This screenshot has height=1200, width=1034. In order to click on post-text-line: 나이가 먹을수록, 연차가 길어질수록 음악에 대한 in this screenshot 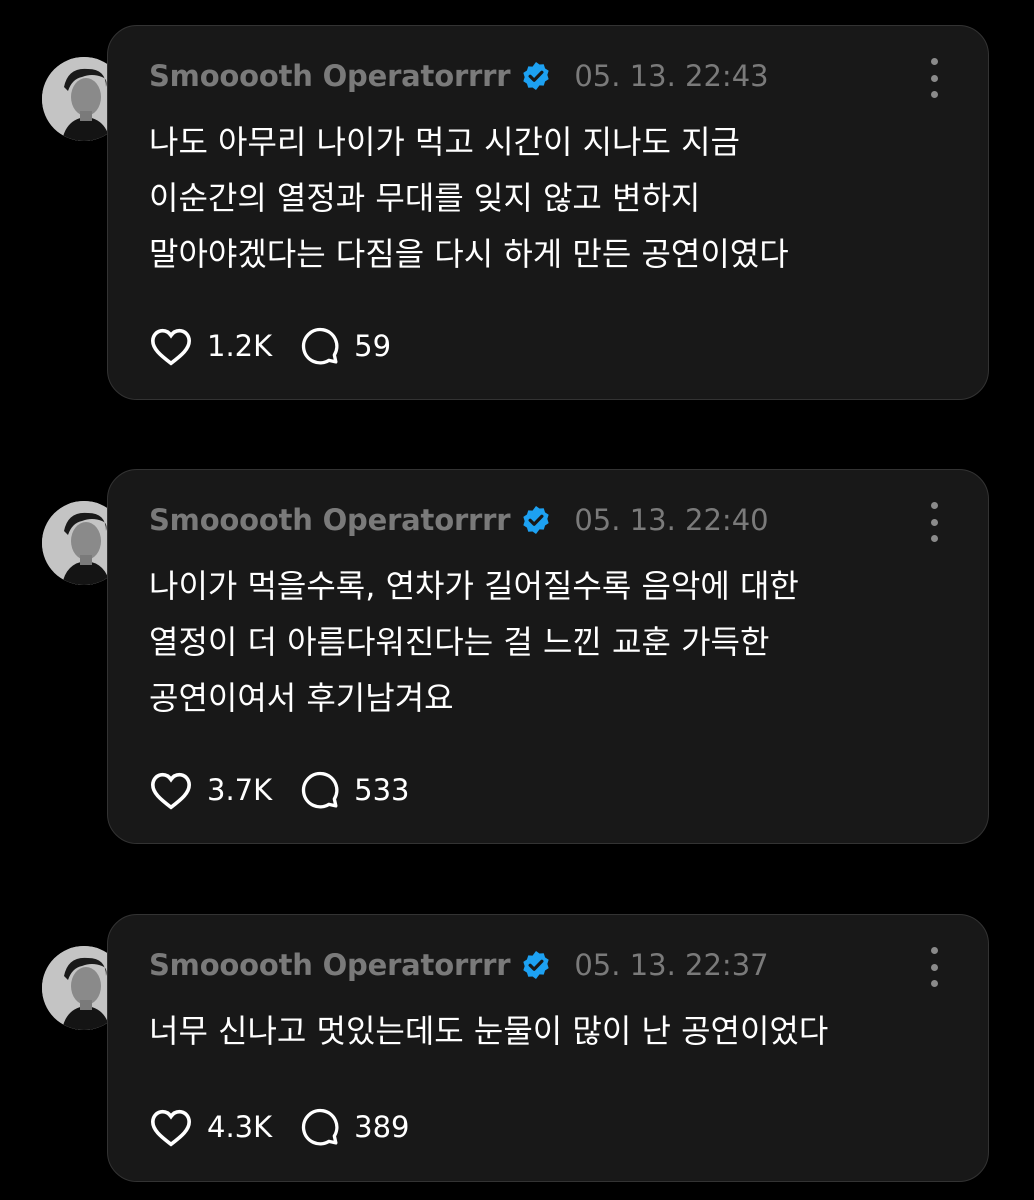, I will do `click(474, 586)`.